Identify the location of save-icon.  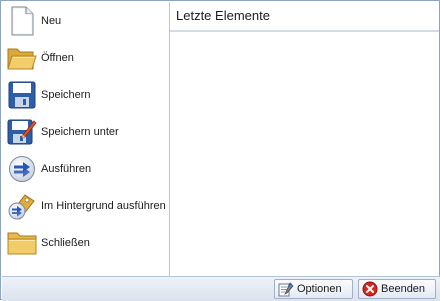
(22, 95).